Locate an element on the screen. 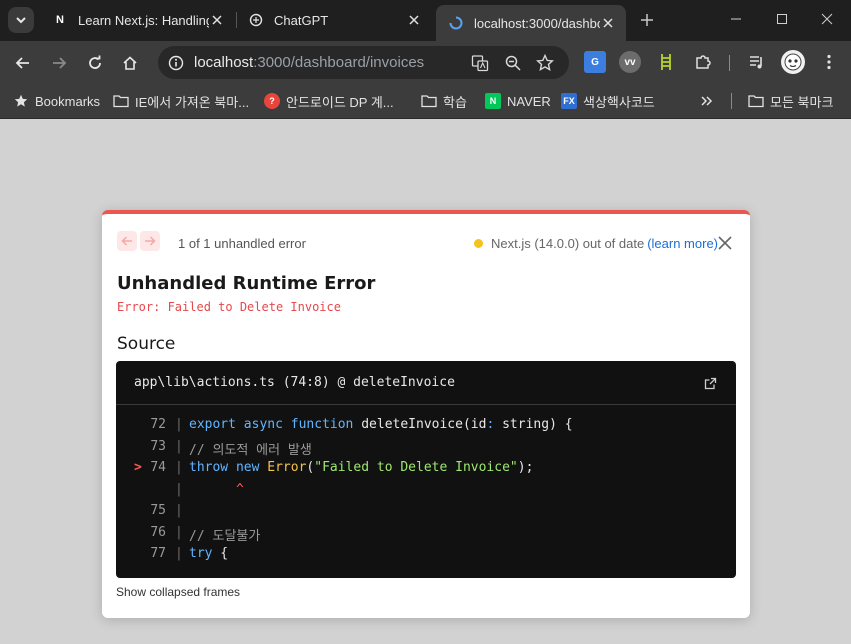 The width and height of the screenshot is (851, 644). vv-extension-icon: vv is located at coordinates (630, 62).